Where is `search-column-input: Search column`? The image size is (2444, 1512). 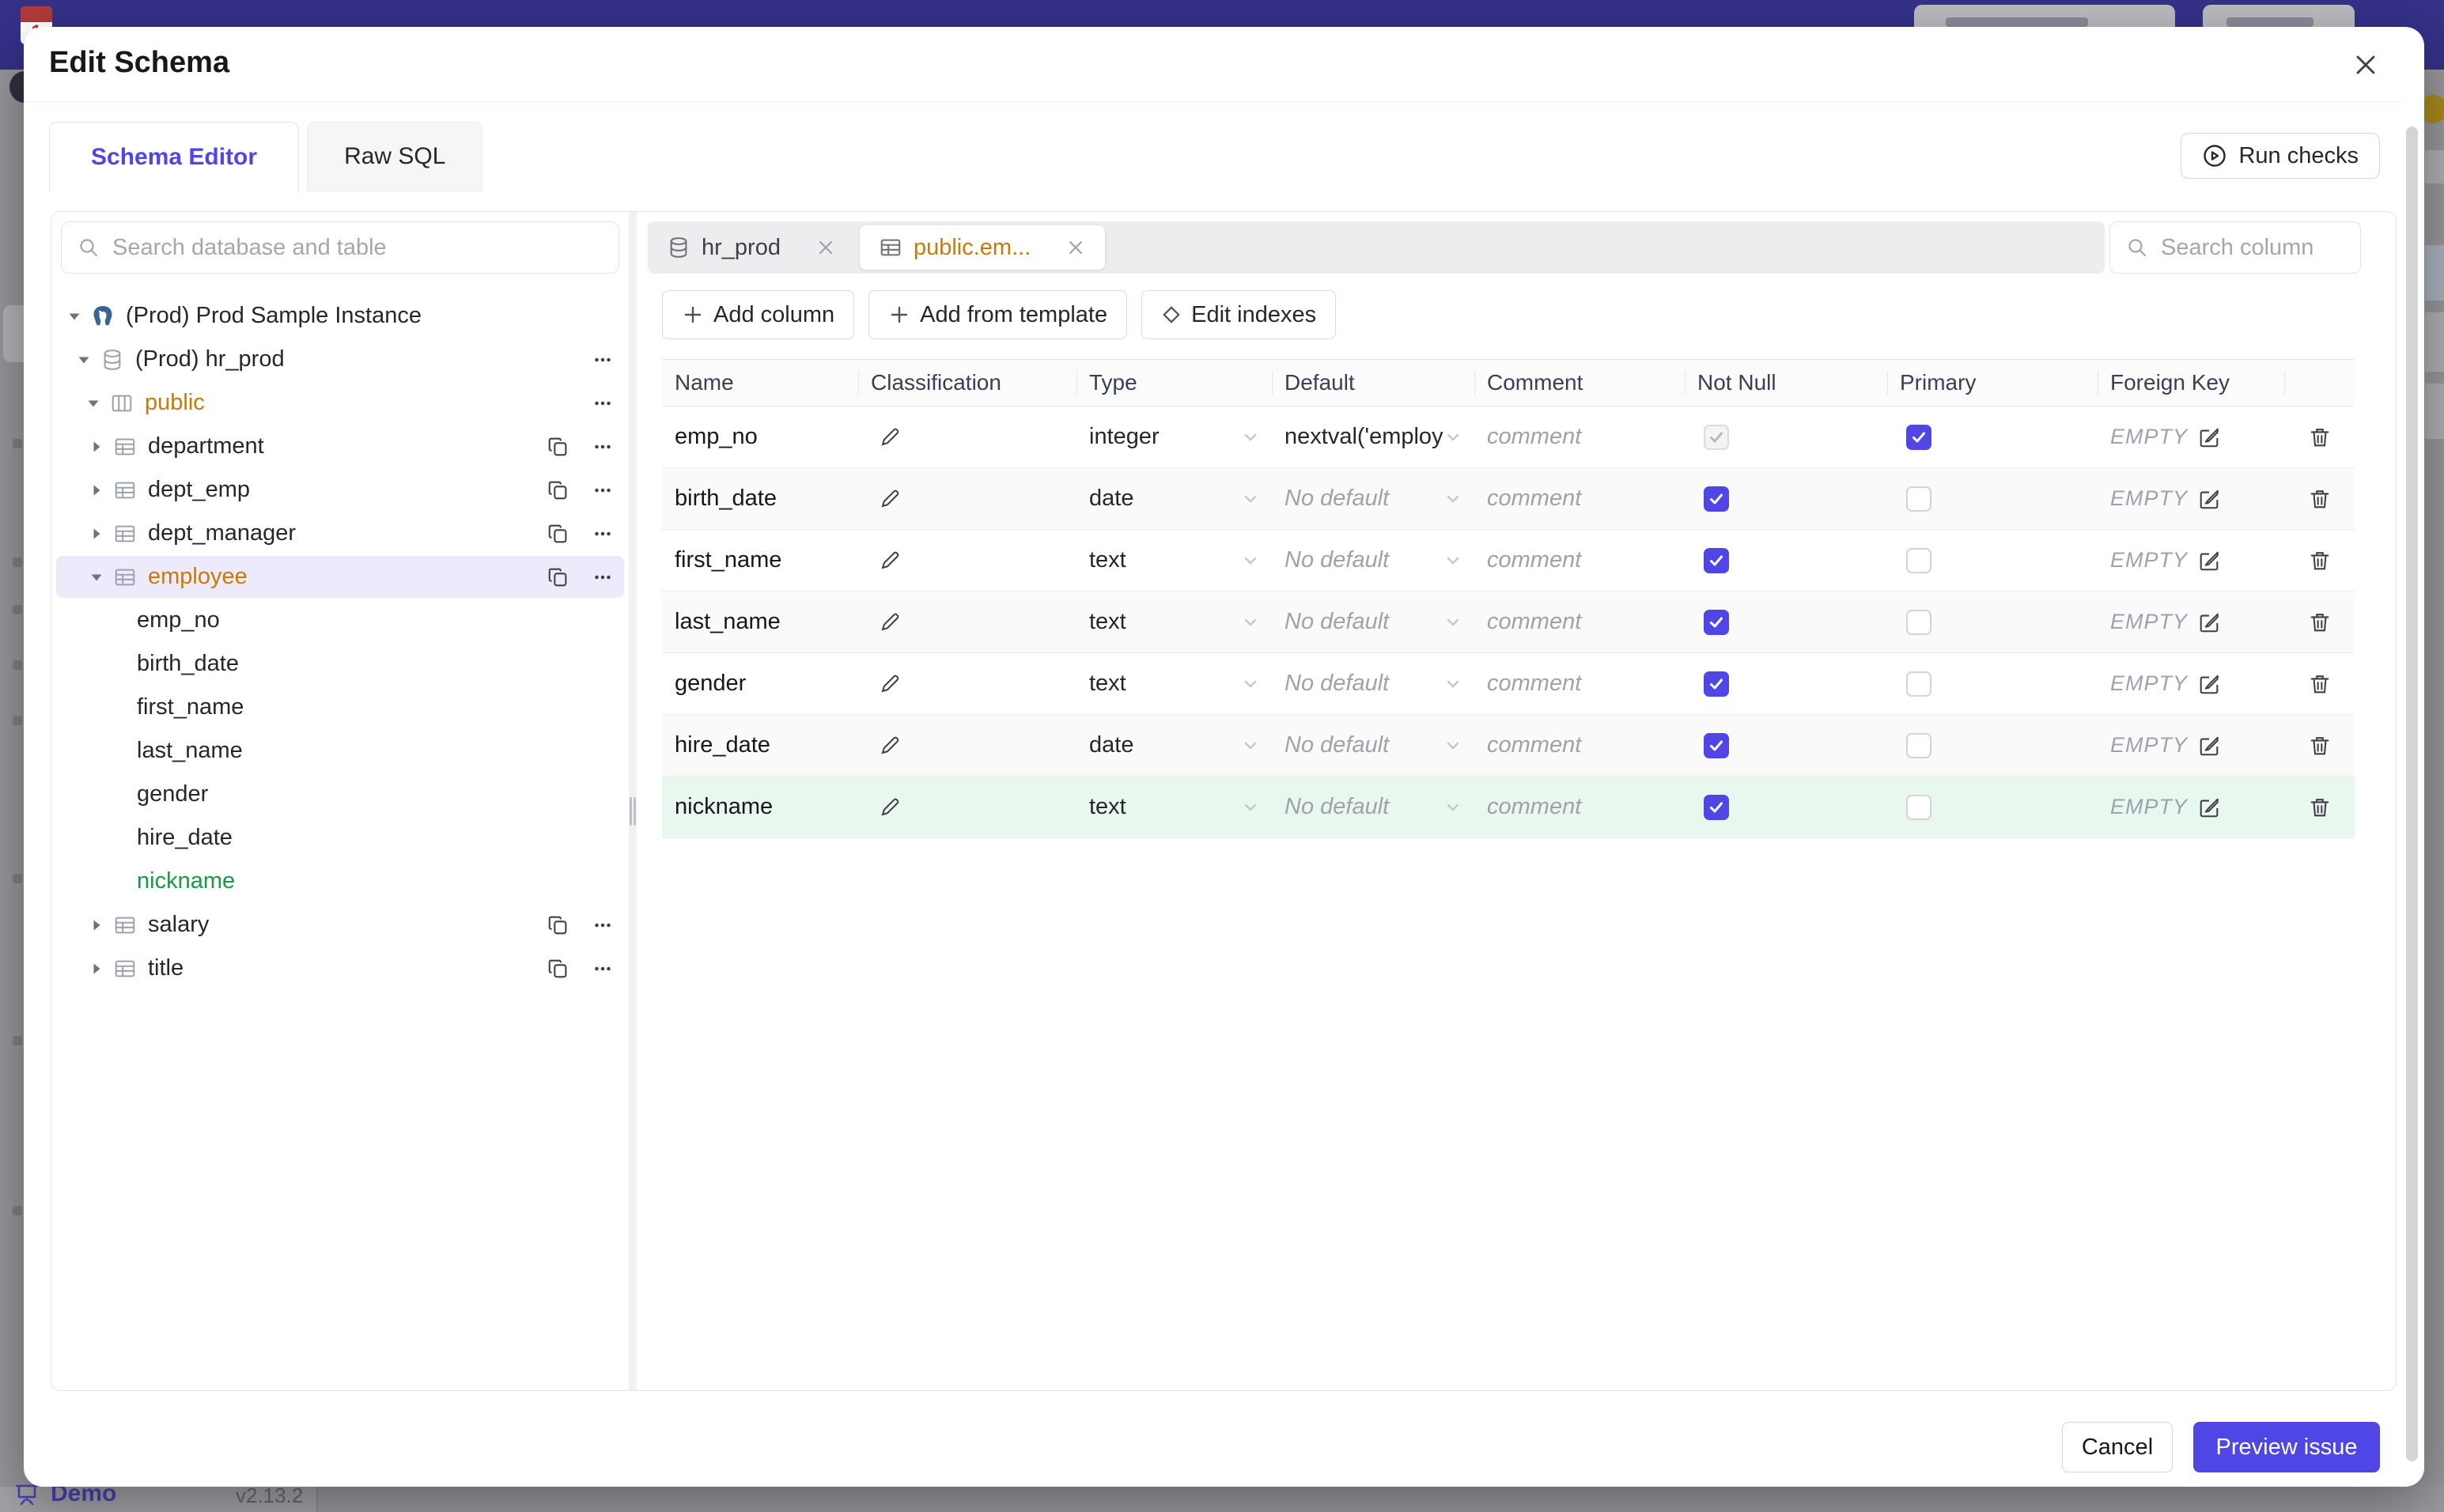 search-column-input: Search column is located at coordinates (2235, 247).